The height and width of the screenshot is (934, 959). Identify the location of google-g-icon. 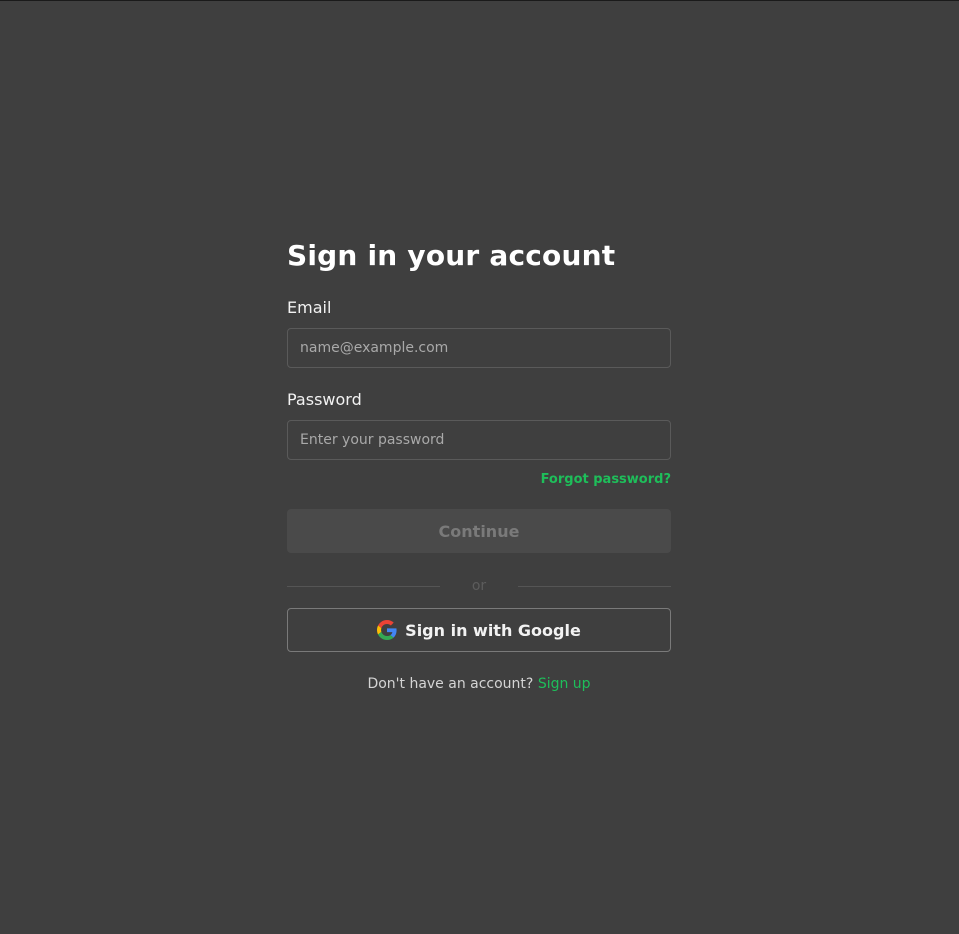
(387, 630).